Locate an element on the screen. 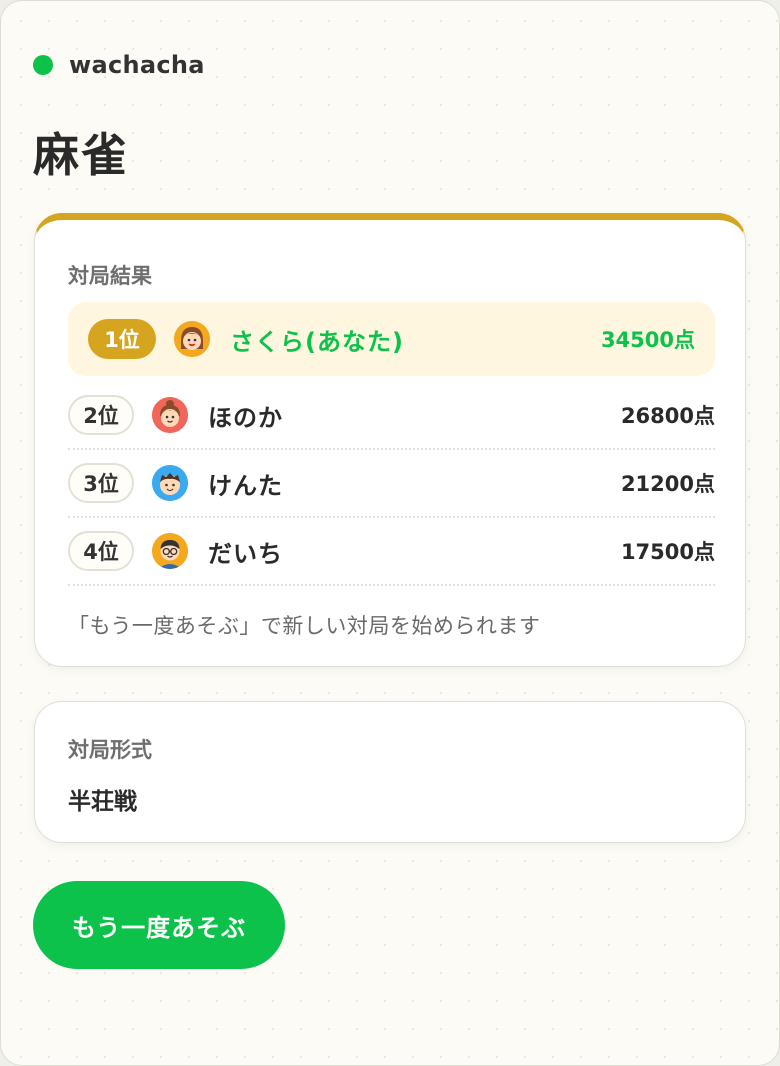  ranking-row-2: 2位 ほのか 26800点 is located at coordinates (391, 416).